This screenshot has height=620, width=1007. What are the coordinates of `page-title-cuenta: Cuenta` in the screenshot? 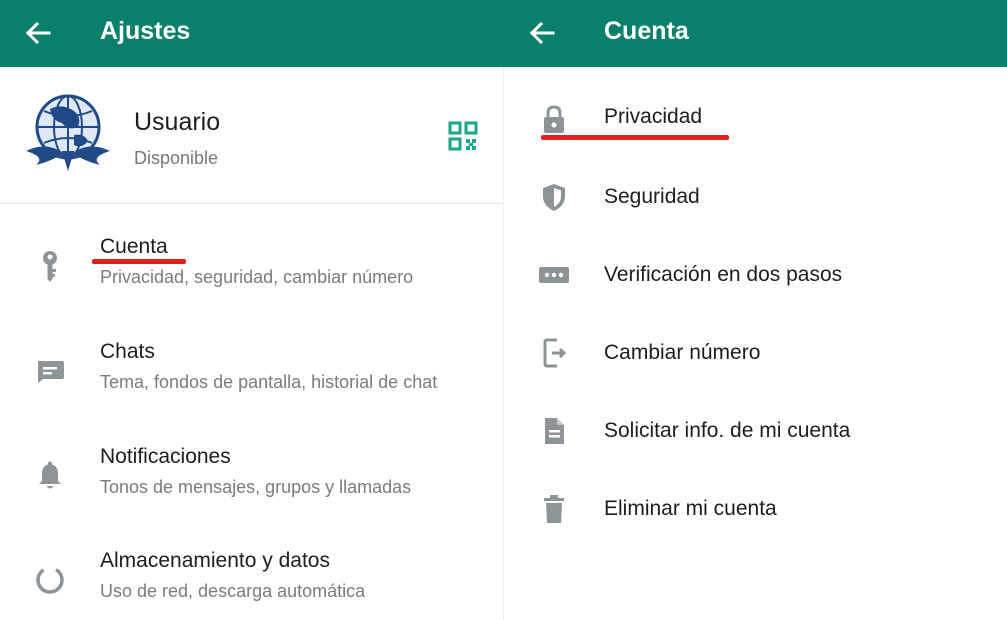 It's located at (646, 31).